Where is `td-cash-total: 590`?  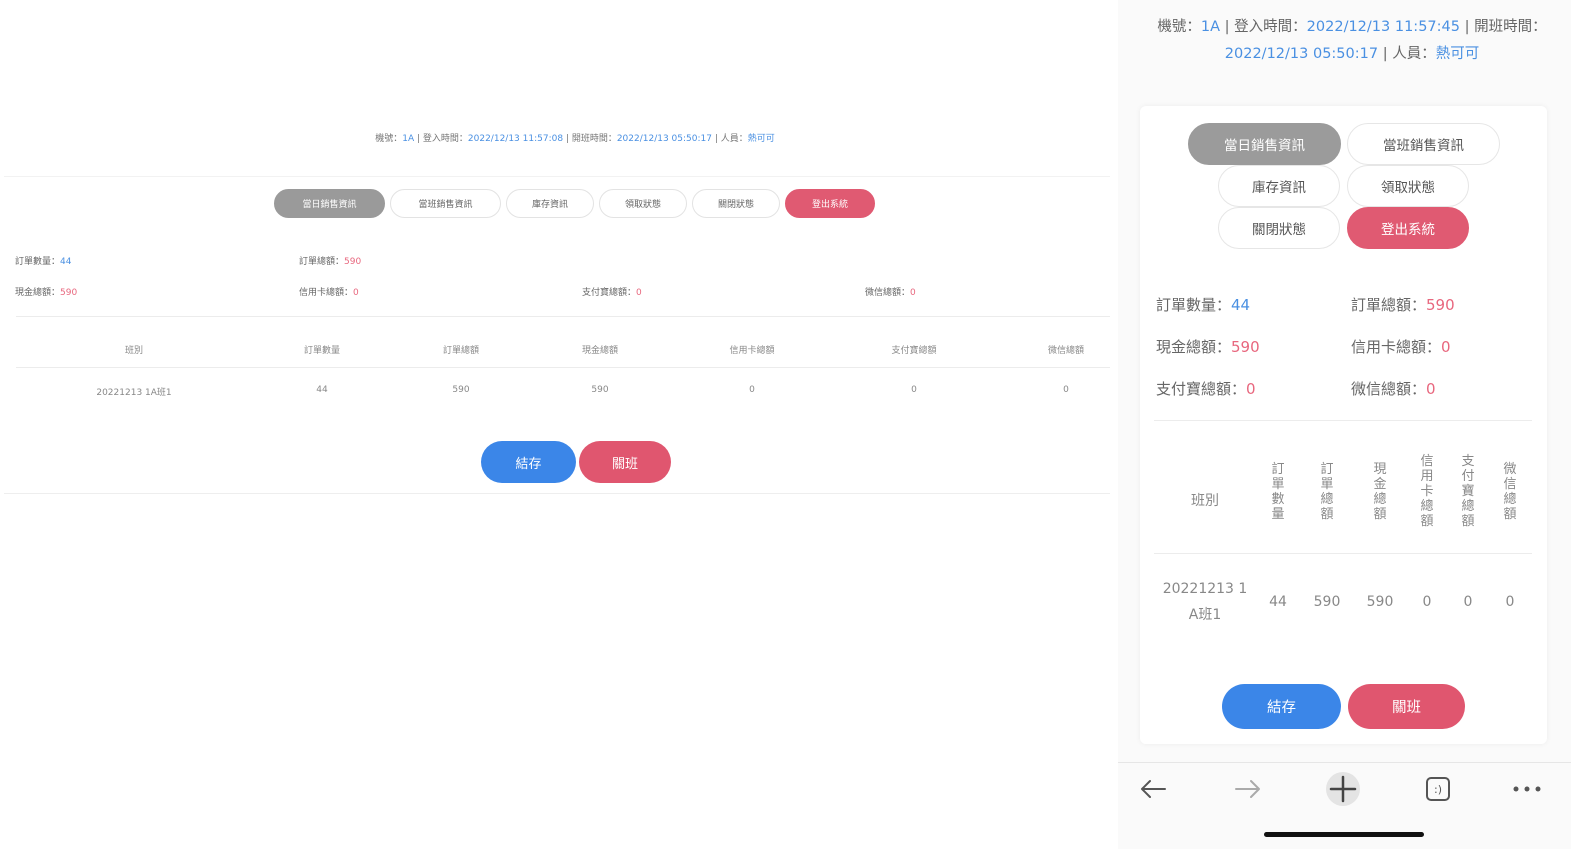
td-cash-total: 590 is located at coordinates (1380, 602).